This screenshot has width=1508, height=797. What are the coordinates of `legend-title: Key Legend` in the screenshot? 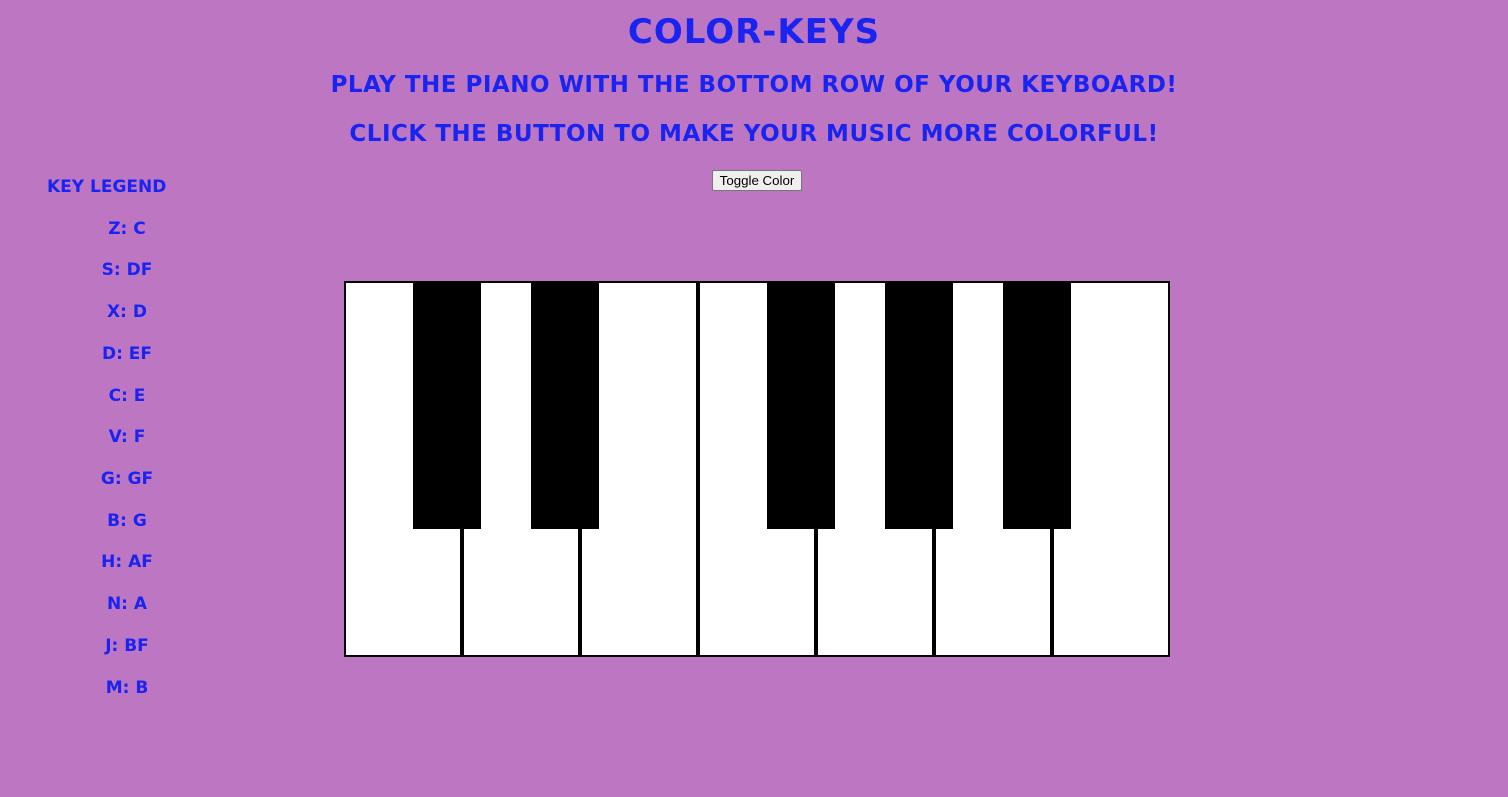 It's located at (107, 187).